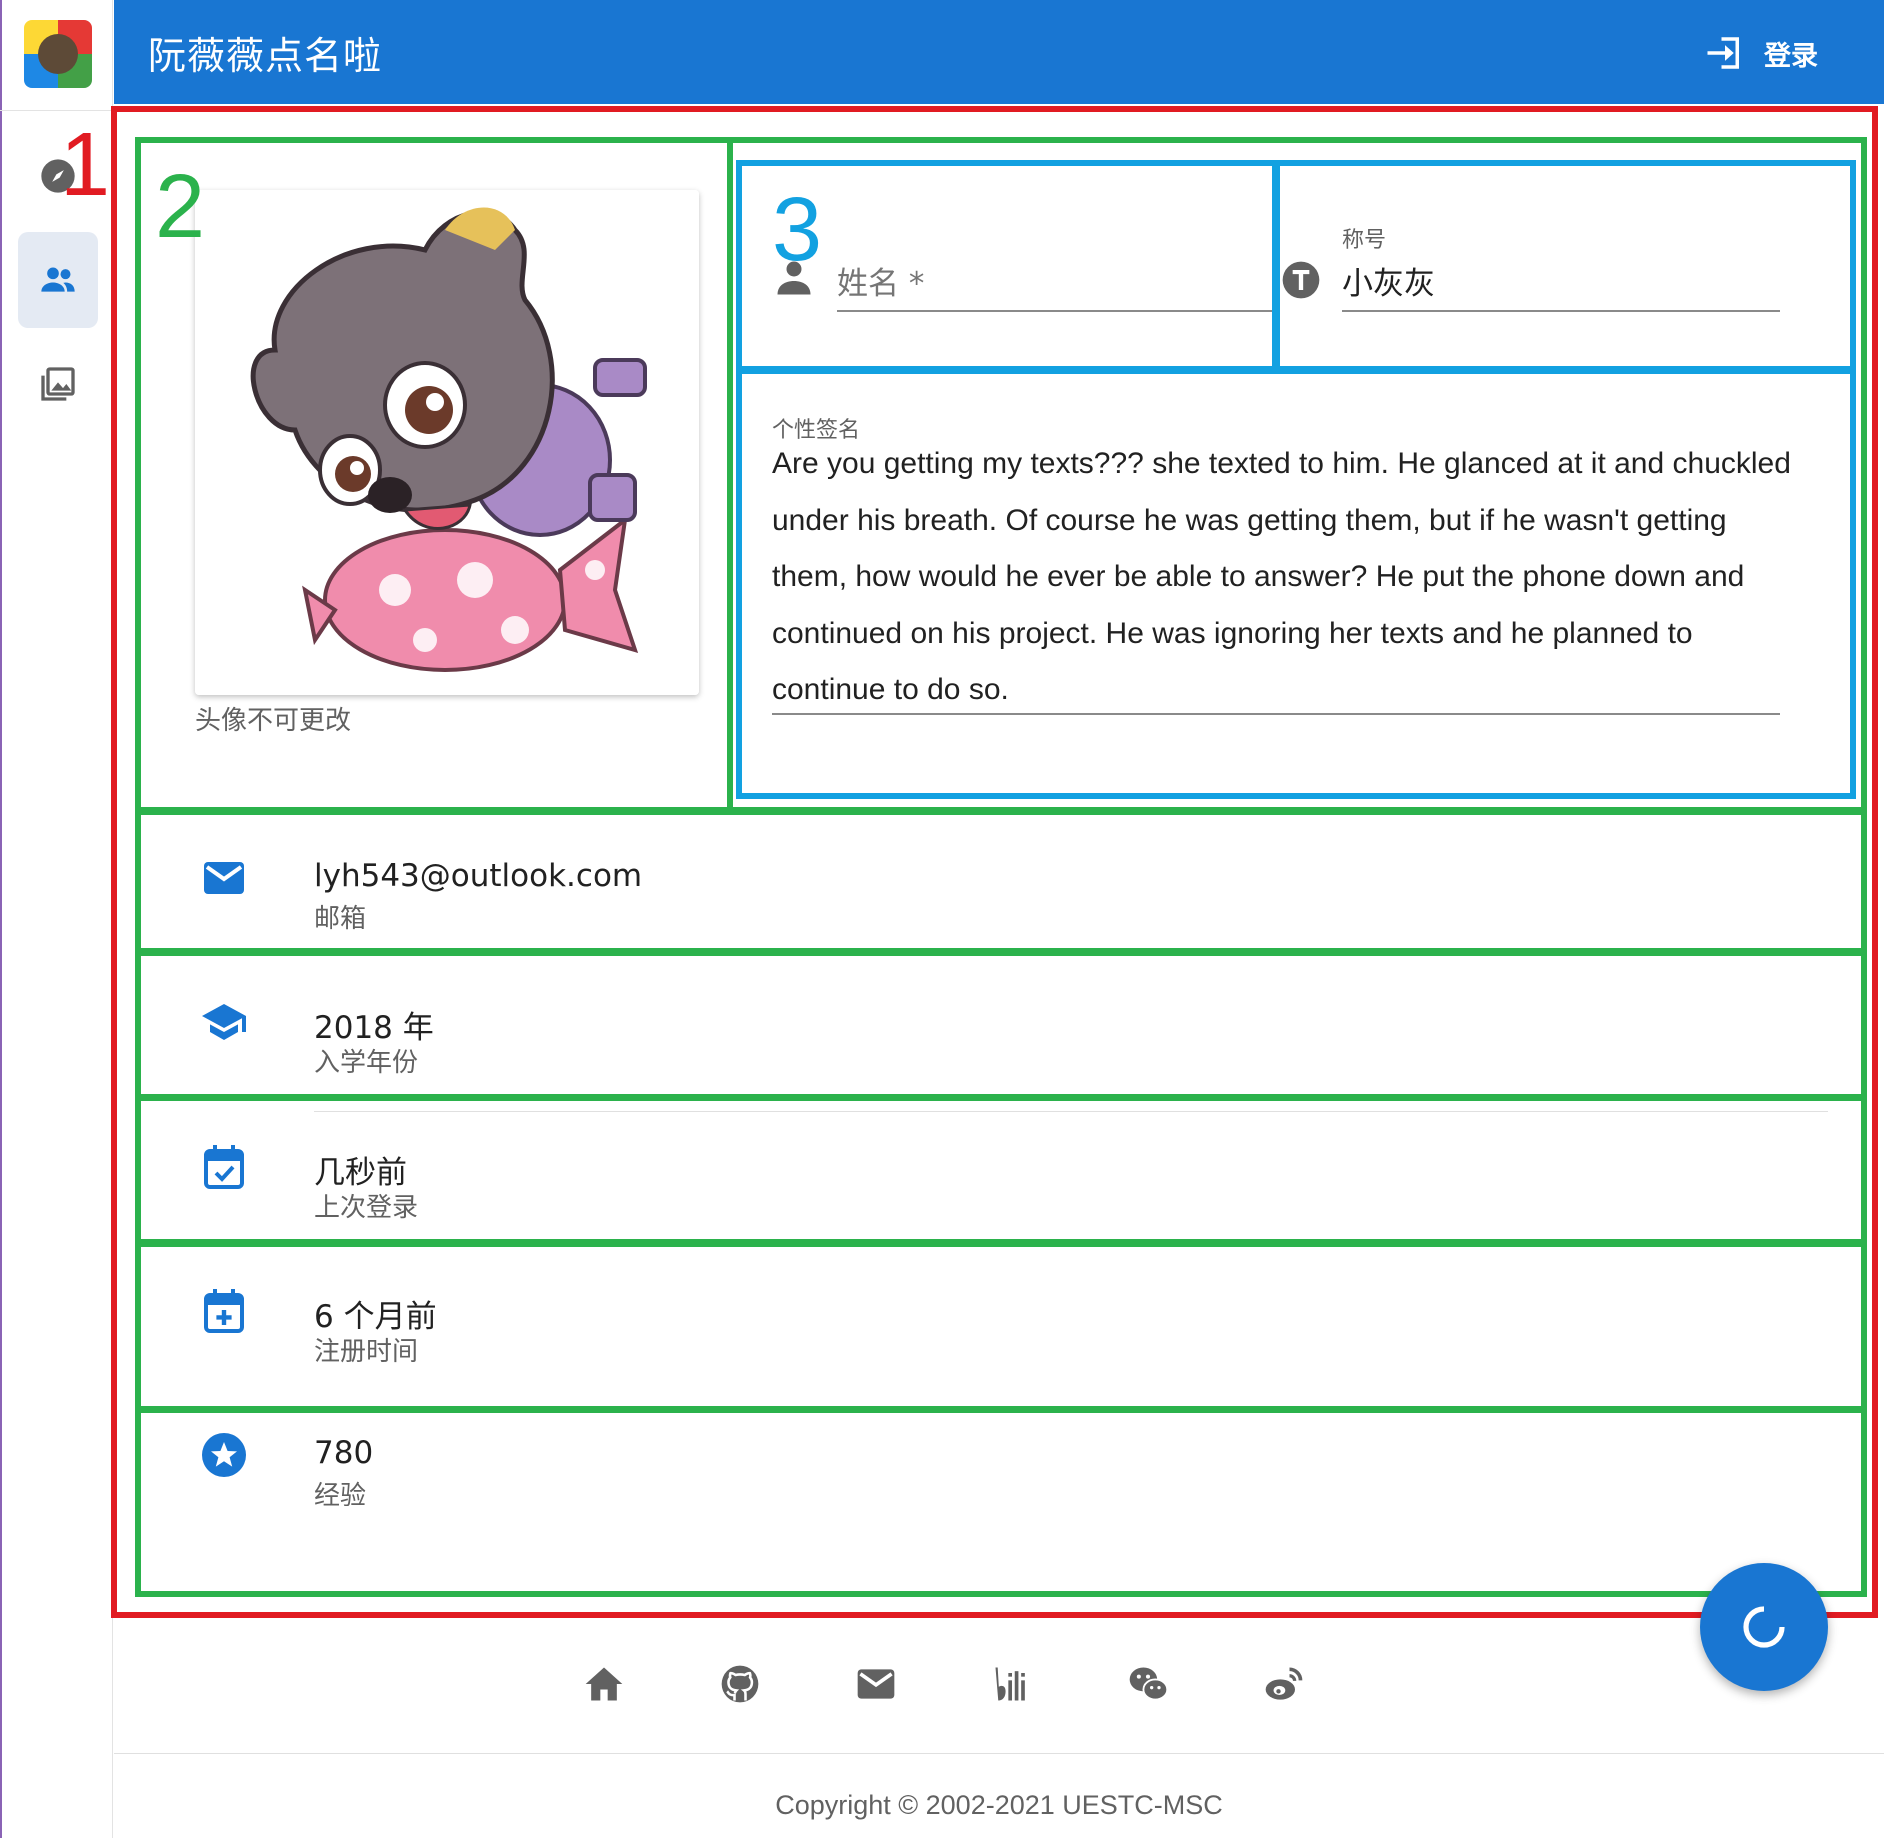  What do you see at coordinates (999, 1753) in the screenshot?
I see `footer-divider` at bounding box center [999, 1753].